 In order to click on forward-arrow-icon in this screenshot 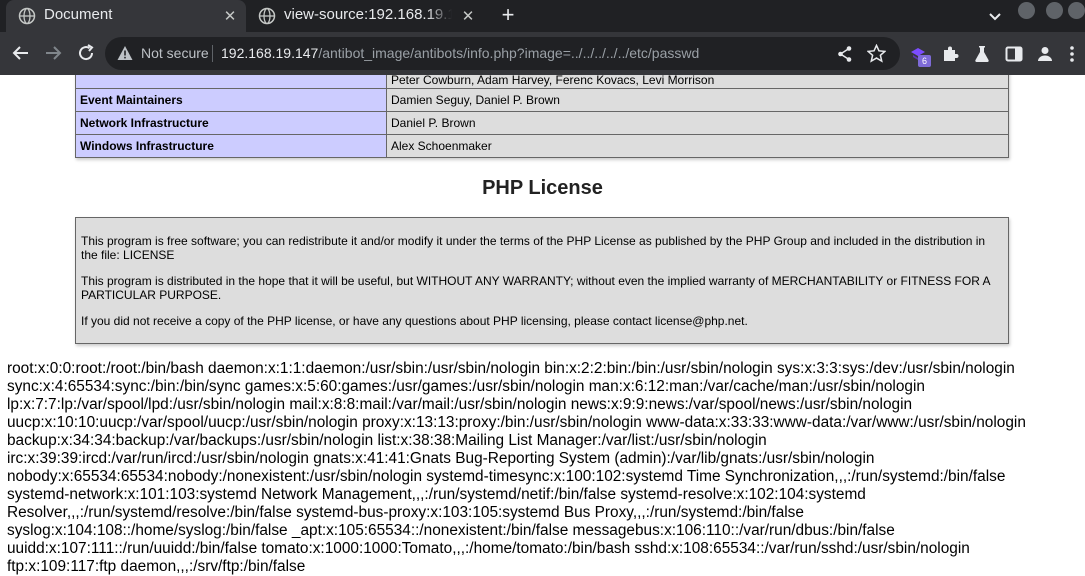, I will do `click(53, 53)`.